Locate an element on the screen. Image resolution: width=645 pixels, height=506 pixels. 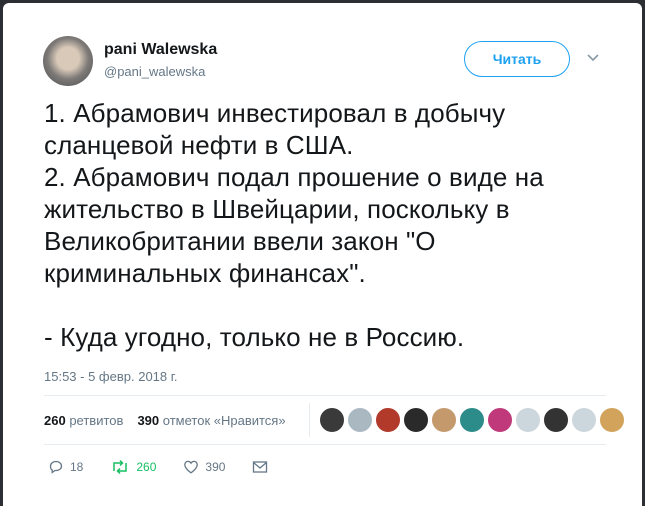
retweets-label: ретвитов is located at coordinates (96, 420).